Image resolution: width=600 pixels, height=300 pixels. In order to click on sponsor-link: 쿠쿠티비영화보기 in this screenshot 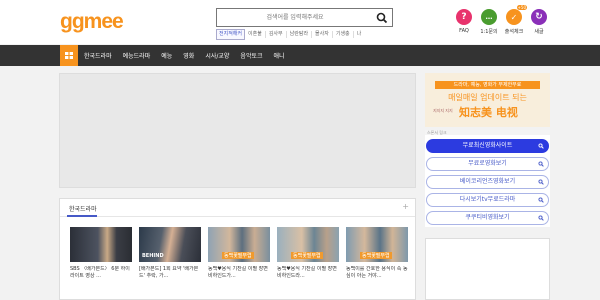, I will do `click(487, 218)`.